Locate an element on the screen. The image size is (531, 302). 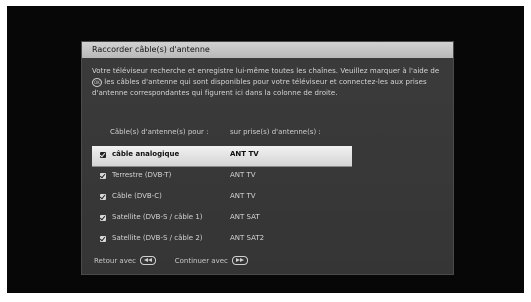
port-column-header: sur prise(s) d'antenne(s) : is located at coordinates (275, 132).